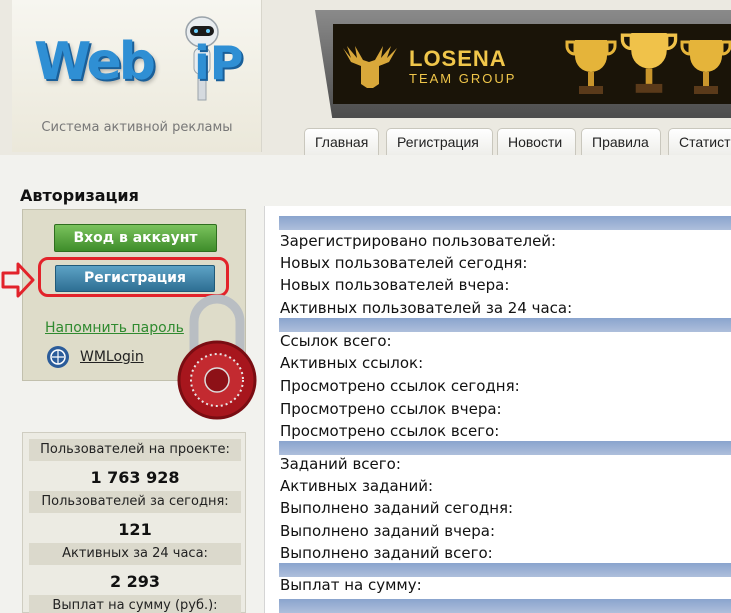 Image resolution: width=731 pixels, height=613 pixels. I want to click on table-row: Заданий всего:, so click(340, 464).